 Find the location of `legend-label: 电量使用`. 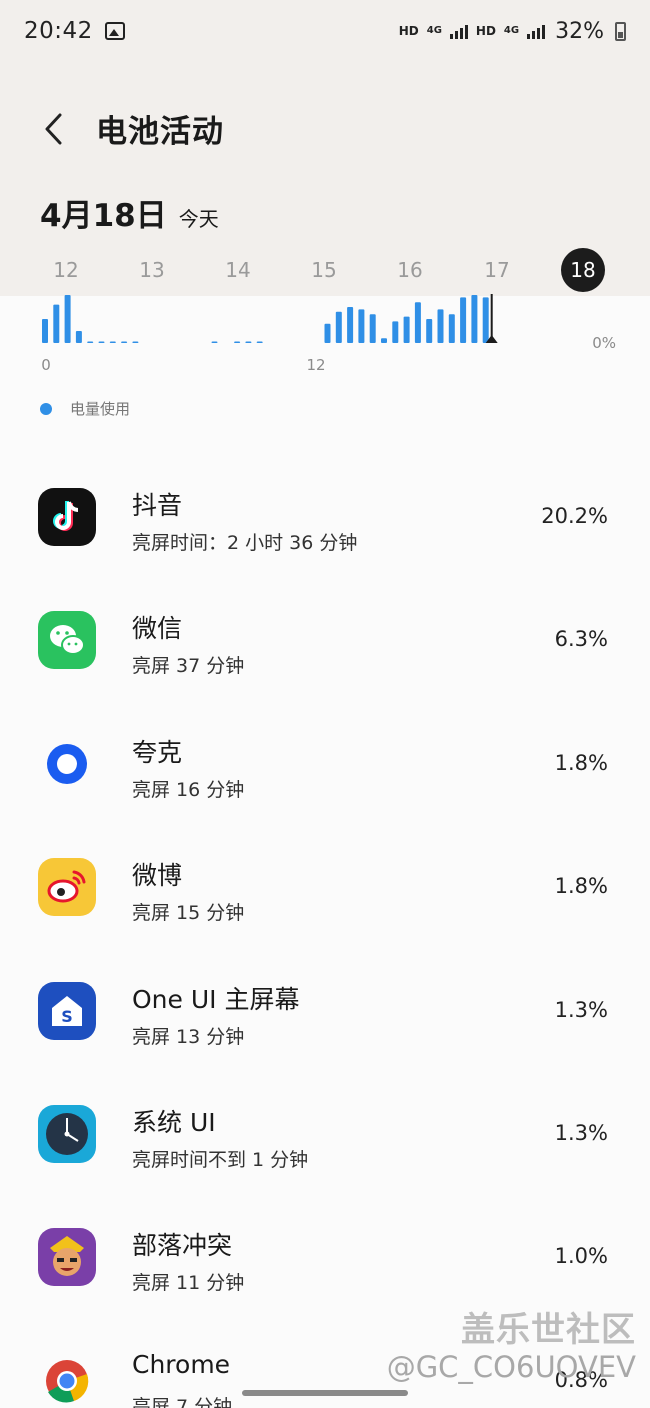

legend-label: 电量使用 is located at coordinates (100, 409).